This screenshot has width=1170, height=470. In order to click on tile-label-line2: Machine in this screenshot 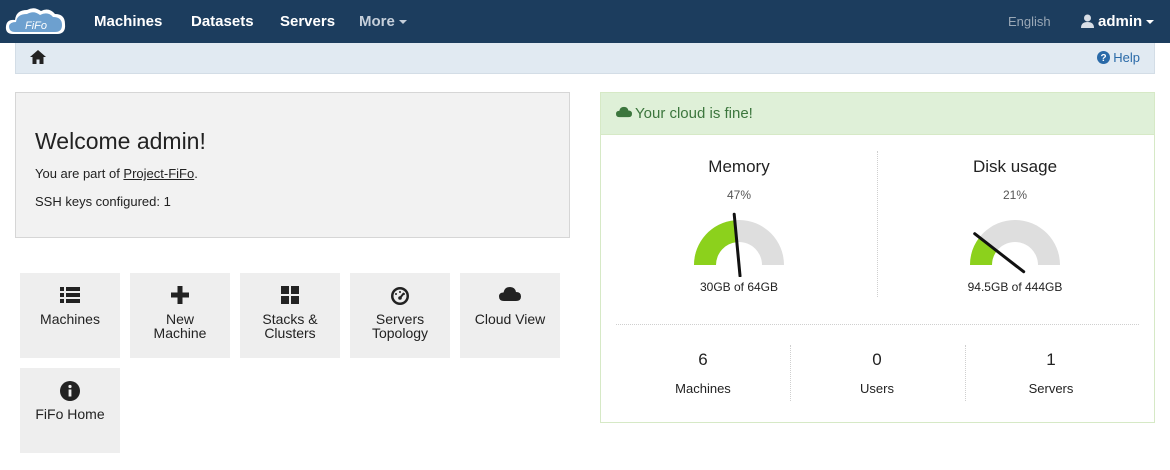, I will do `click(180, 333)`.